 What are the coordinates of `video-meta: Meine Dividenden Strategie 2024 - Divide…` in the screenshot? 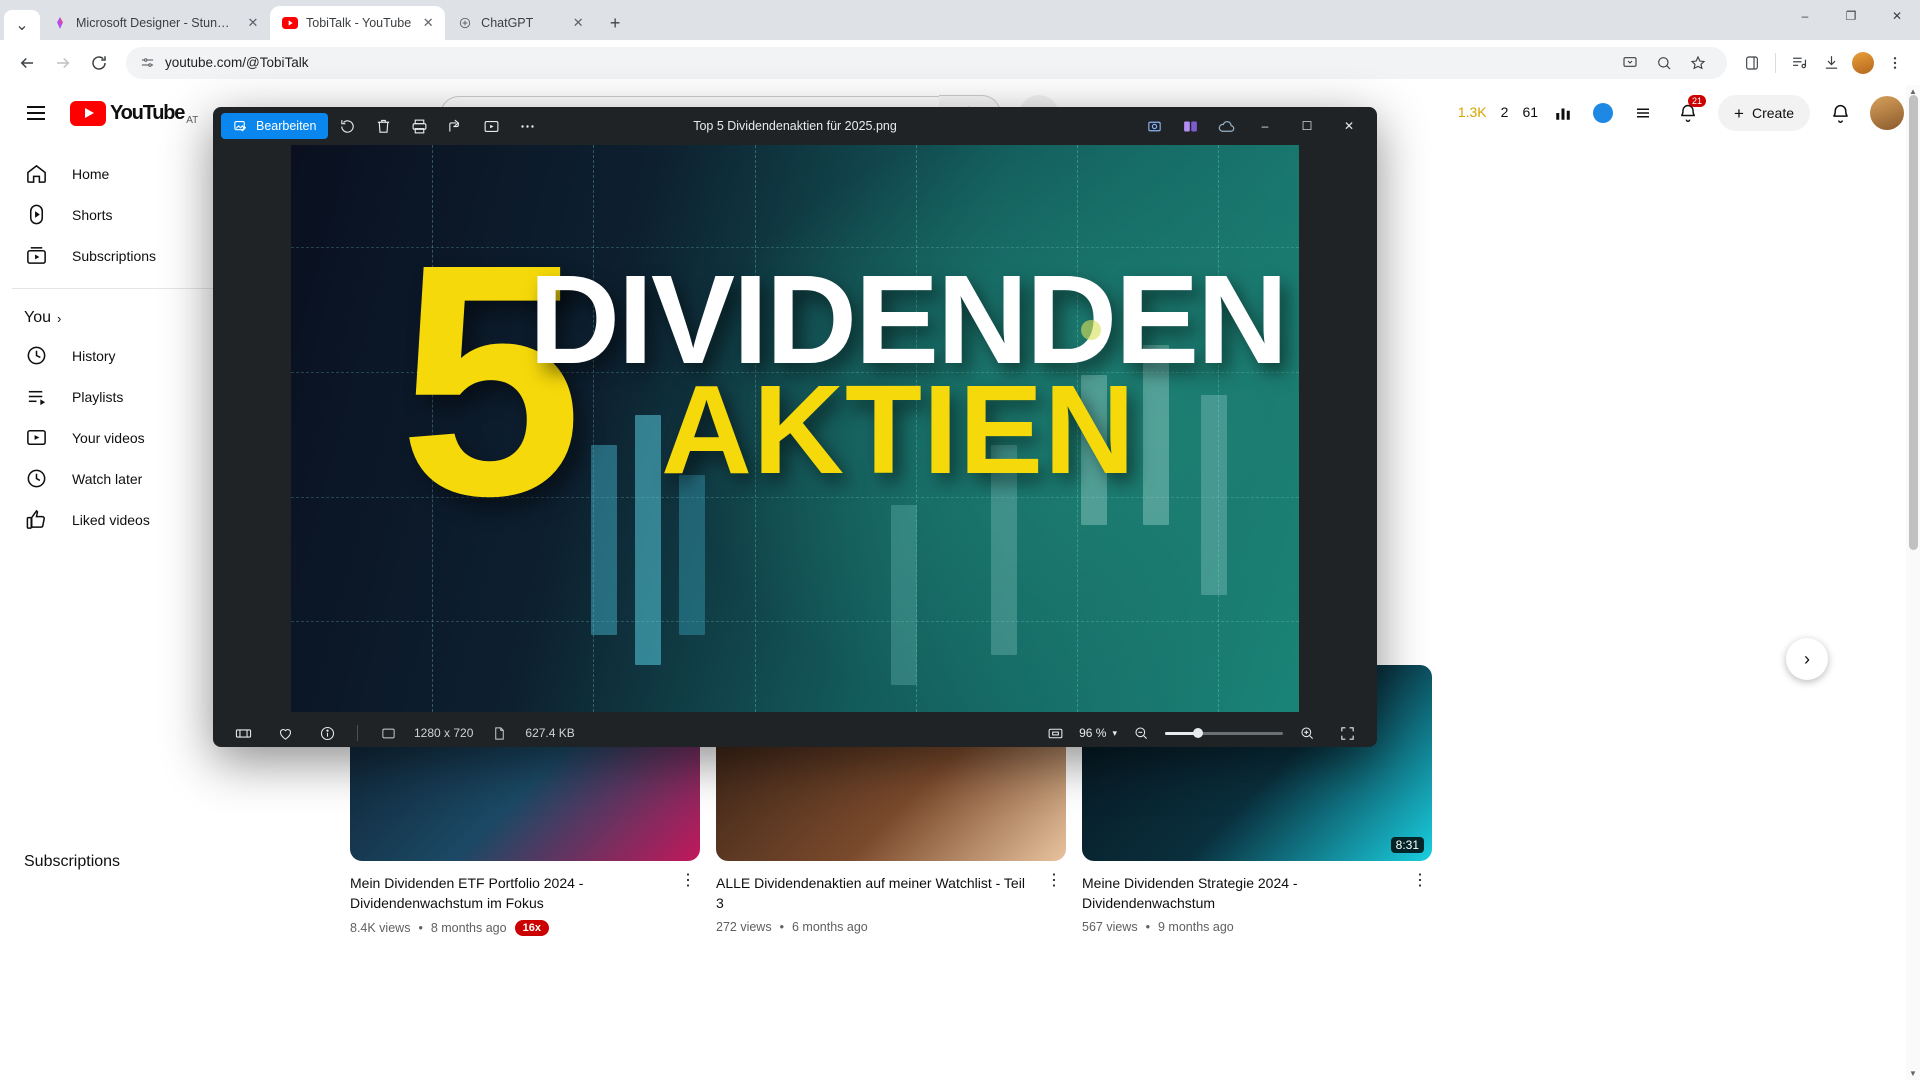 It's located at (1257, 903).